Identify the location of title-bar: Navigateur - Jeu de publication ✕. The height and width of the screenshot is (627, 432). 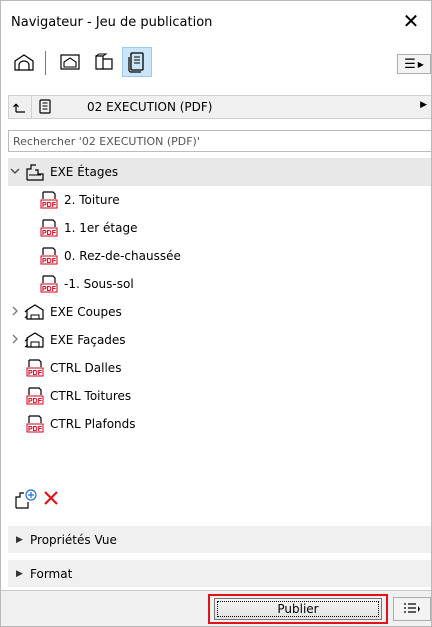
(216, 22).